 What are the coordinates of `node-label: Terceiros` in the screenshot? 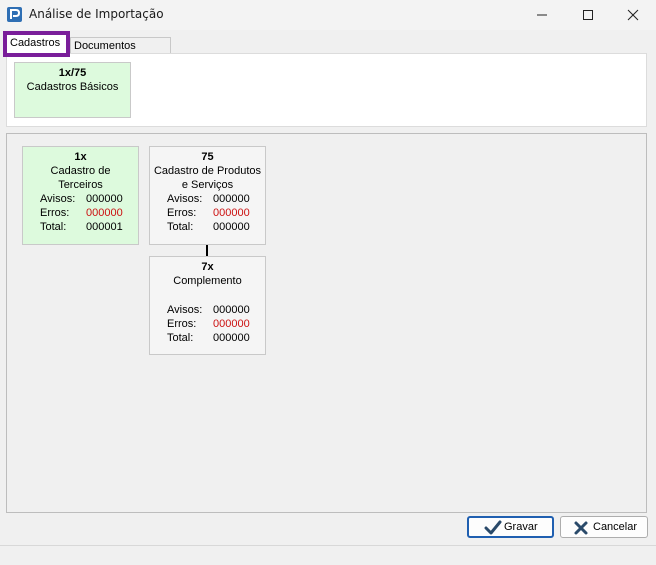 It's located at (80, 185).